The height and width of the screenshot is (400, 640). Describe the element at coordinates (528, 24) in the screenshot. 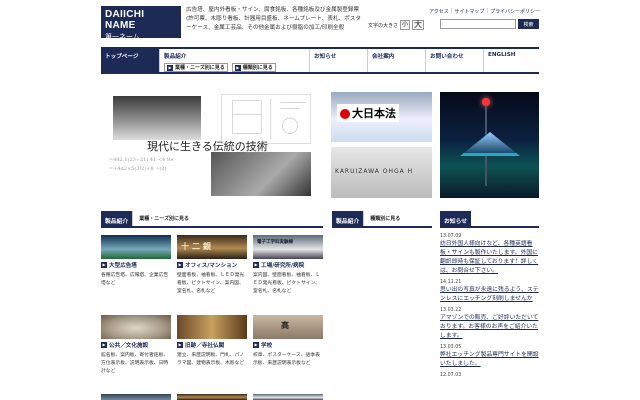

I see `search-button: 検索` at that location.